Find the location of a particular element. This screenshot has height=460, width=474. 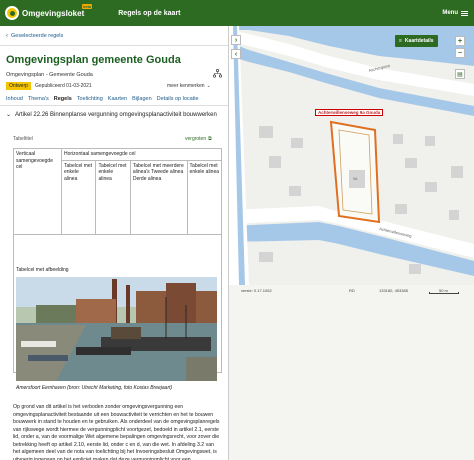

back-label: Geselecteerde regels is located at coordinates (37, 36).